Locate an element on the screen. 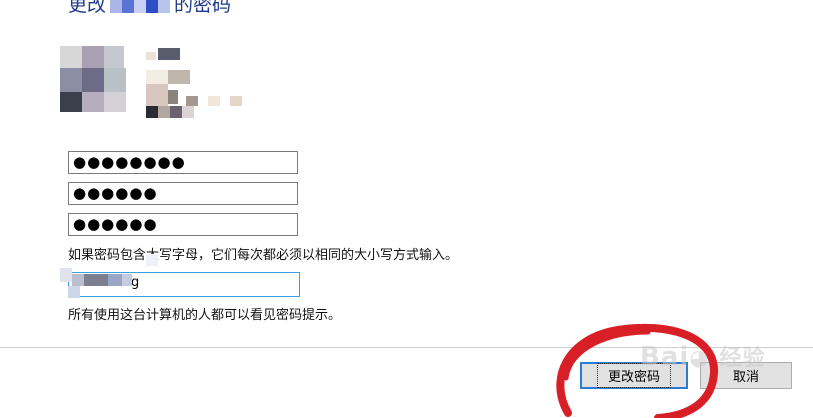 The height and width of the screenshot is (418, 813). redacted-username is located at coordinates (140, 6).